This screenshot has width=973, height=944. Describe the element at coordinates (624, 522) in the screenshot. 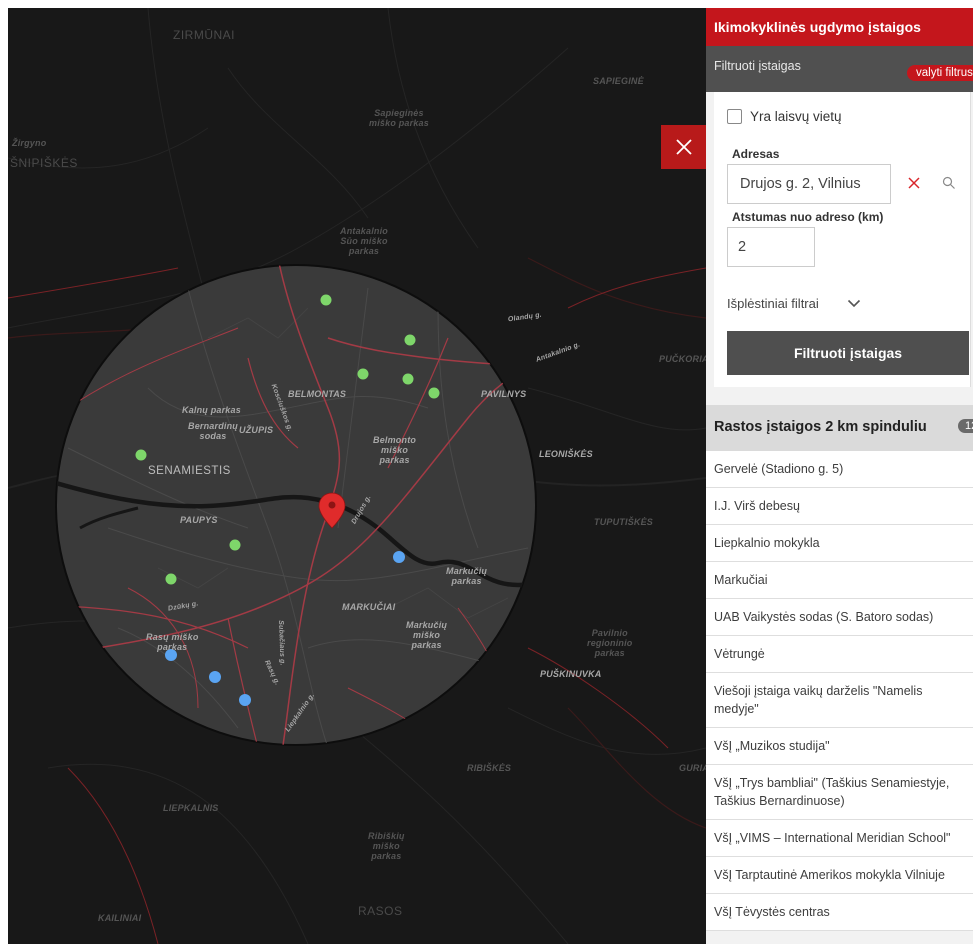

I see `map-label-tupuciskes: TUPUTIŠKĖS` at that location.